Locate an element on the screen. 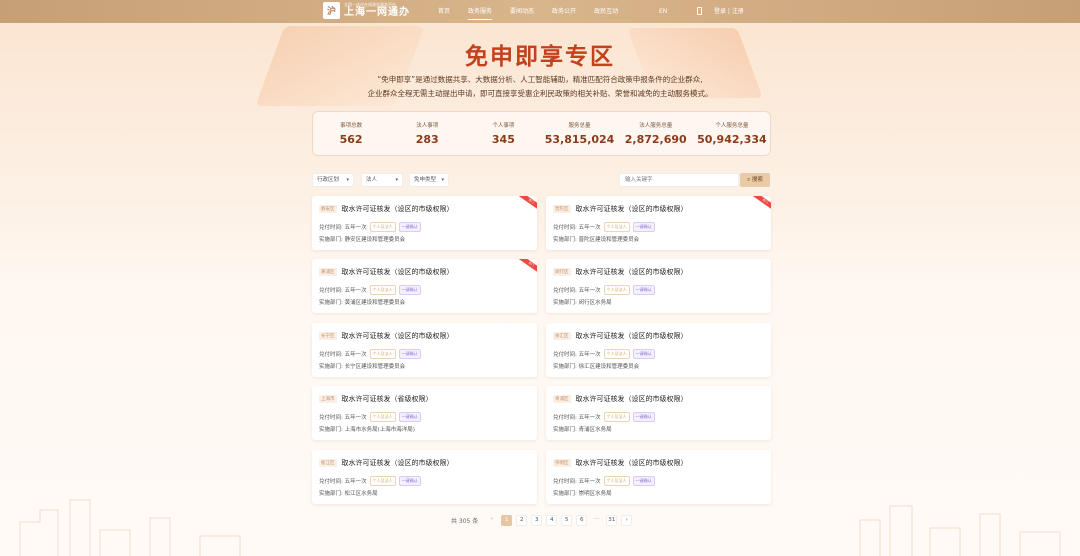 Image resolution: width=1080 pixels, height=556 pixels. login-register-link: 登录 | 注册 is located at coordinates (729, 11).